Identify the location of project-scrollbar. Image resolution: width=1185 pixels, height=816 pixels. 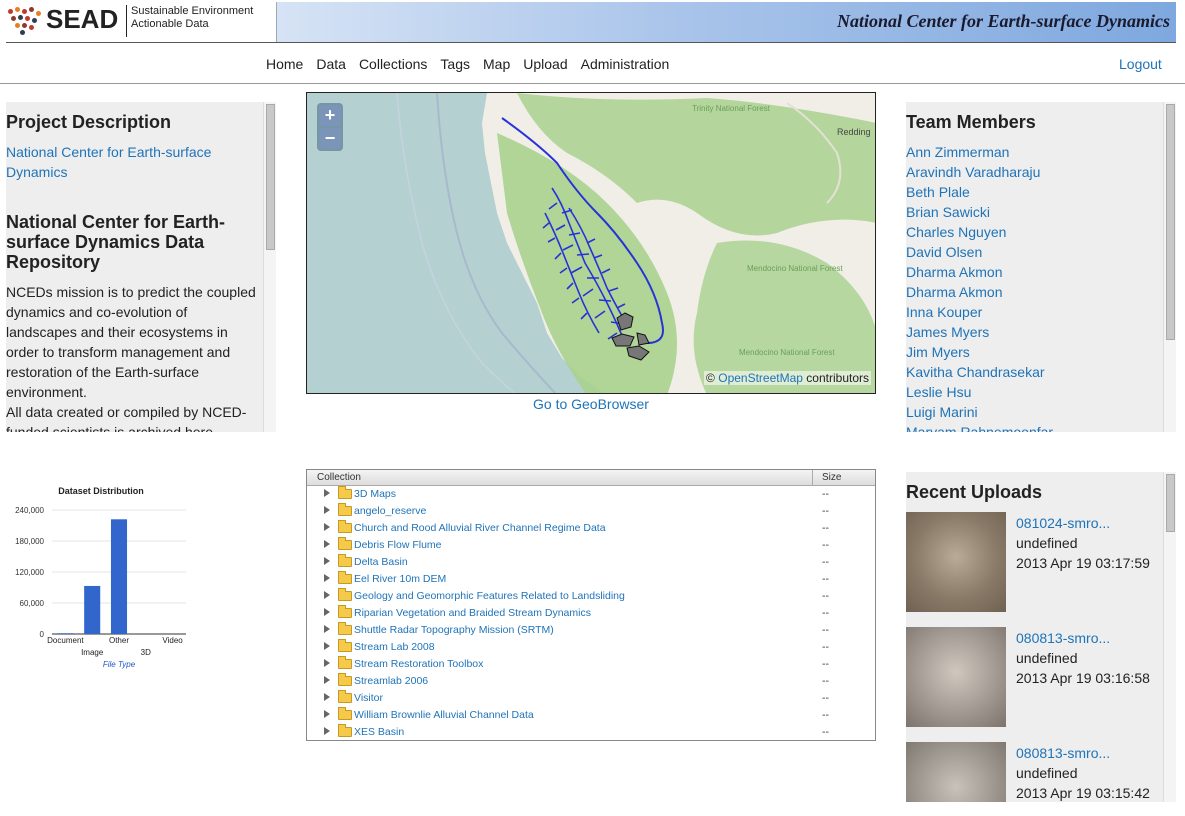
(269, 267).